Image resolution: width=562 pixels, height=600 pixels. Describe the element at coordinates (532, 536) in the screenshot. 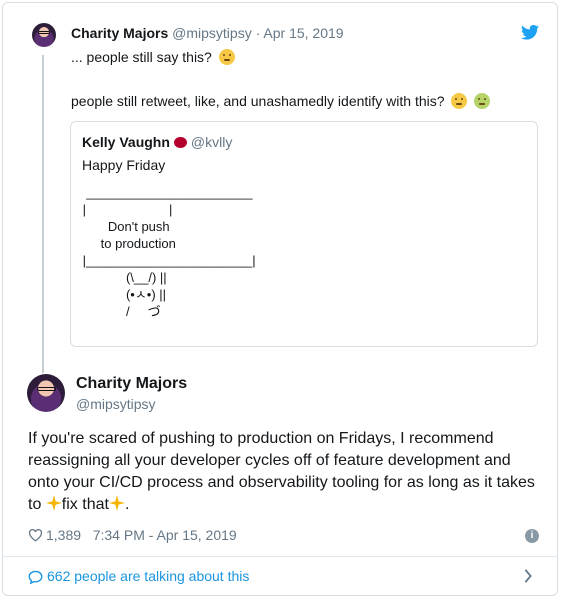

I see `info-icon: i` at that location.